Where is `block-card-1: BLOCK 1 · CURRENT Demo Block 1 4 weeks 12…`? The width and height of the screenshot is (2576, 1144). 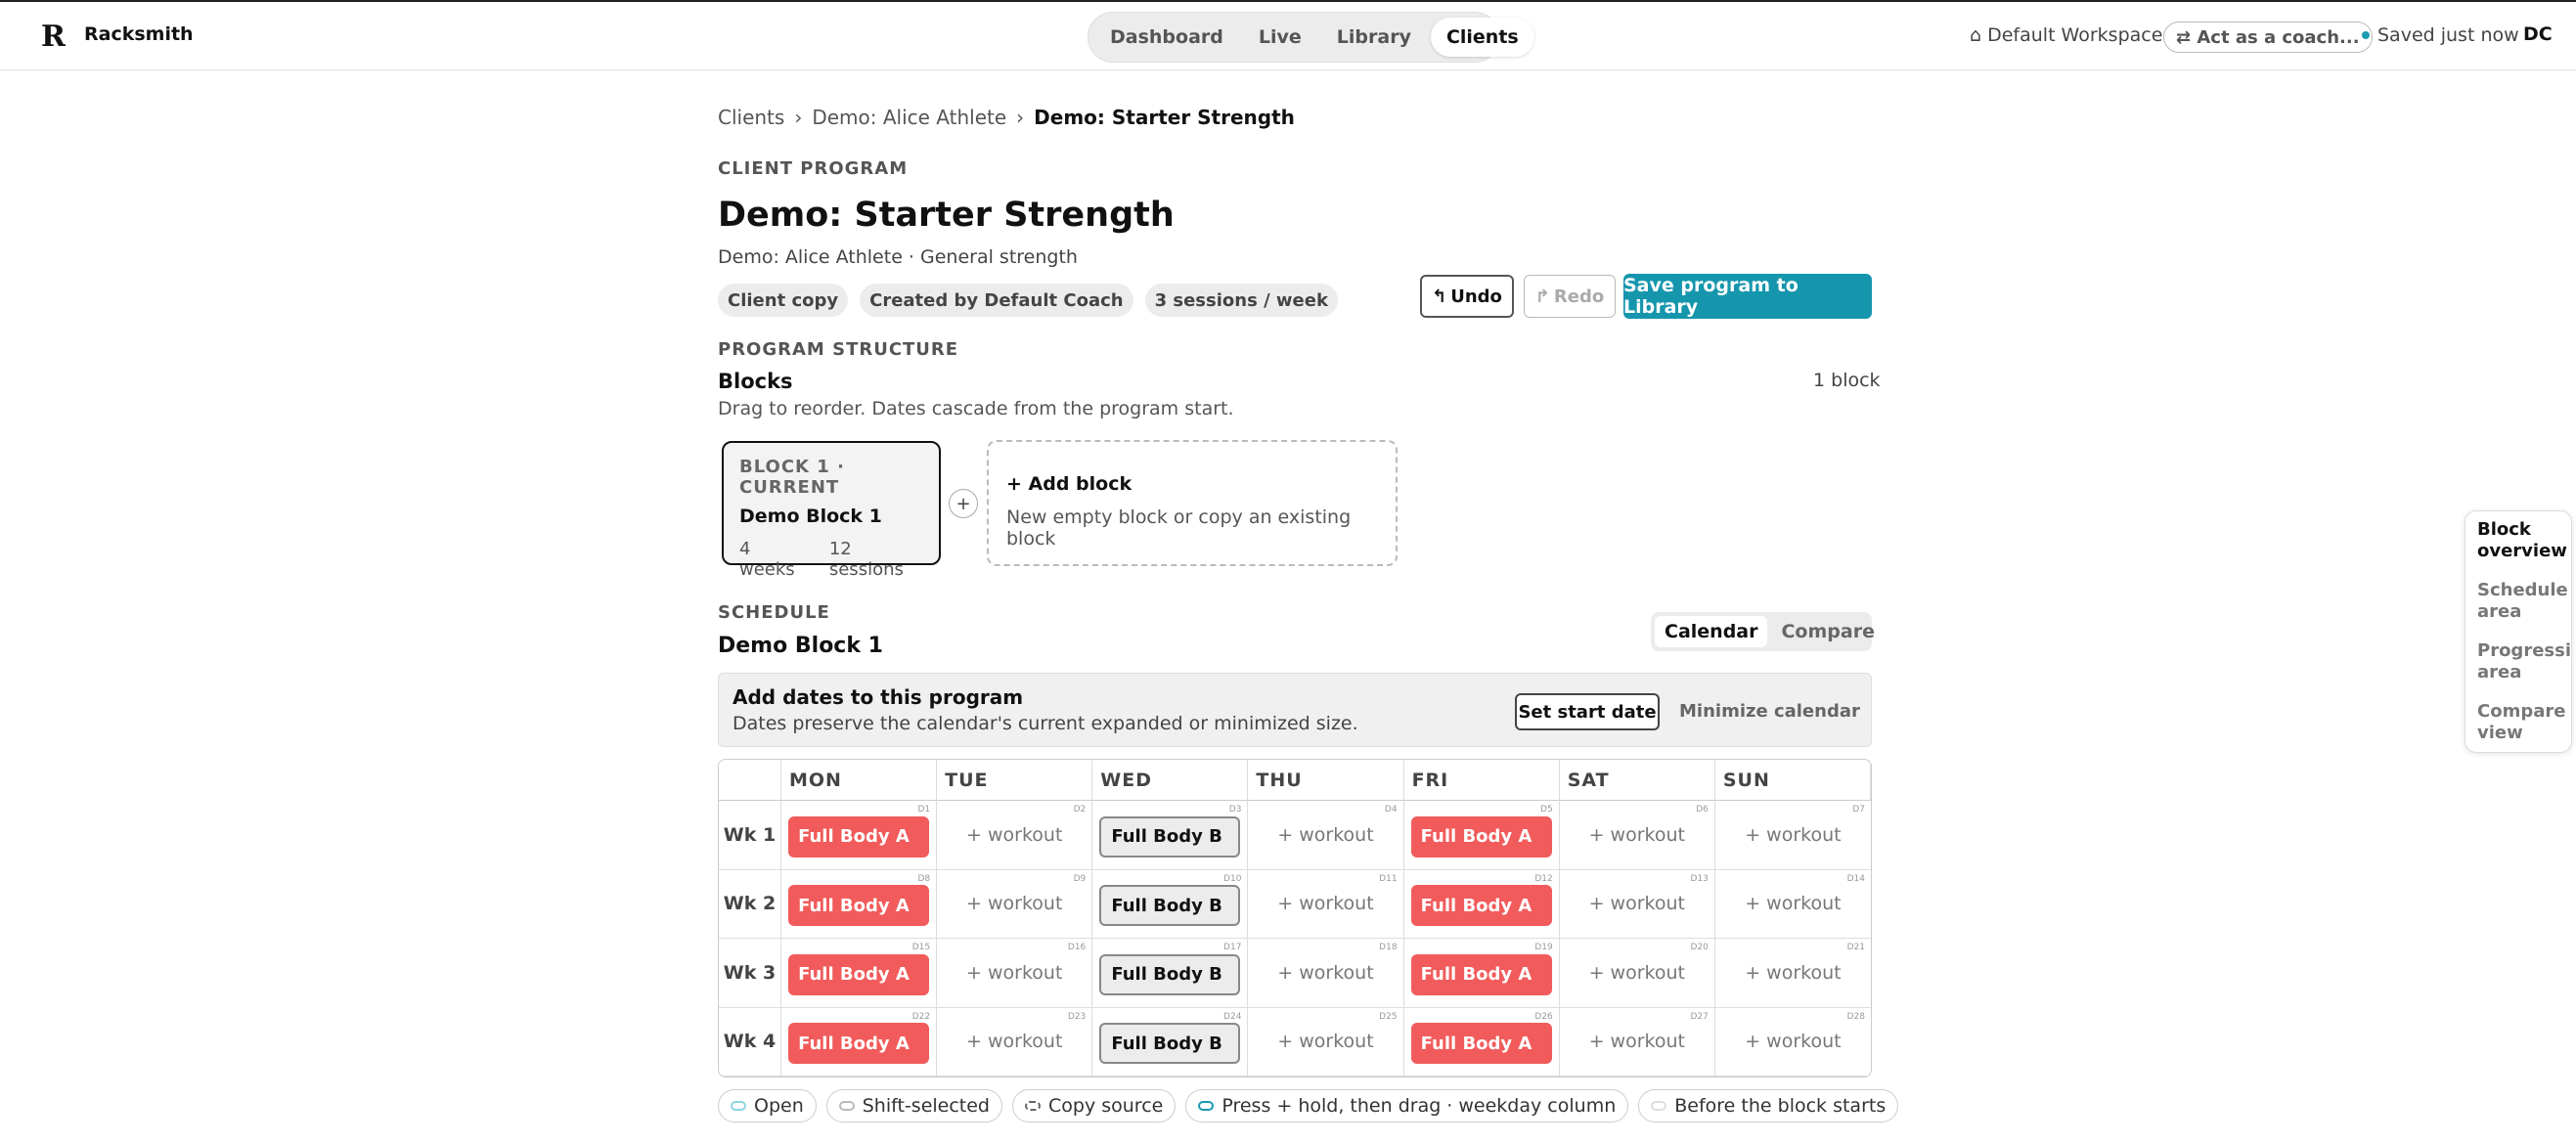 block-card-1: BLOCK 1 · CURRENT Demo Block 1 4 weeks 12… is located at coordinates (832, 510).